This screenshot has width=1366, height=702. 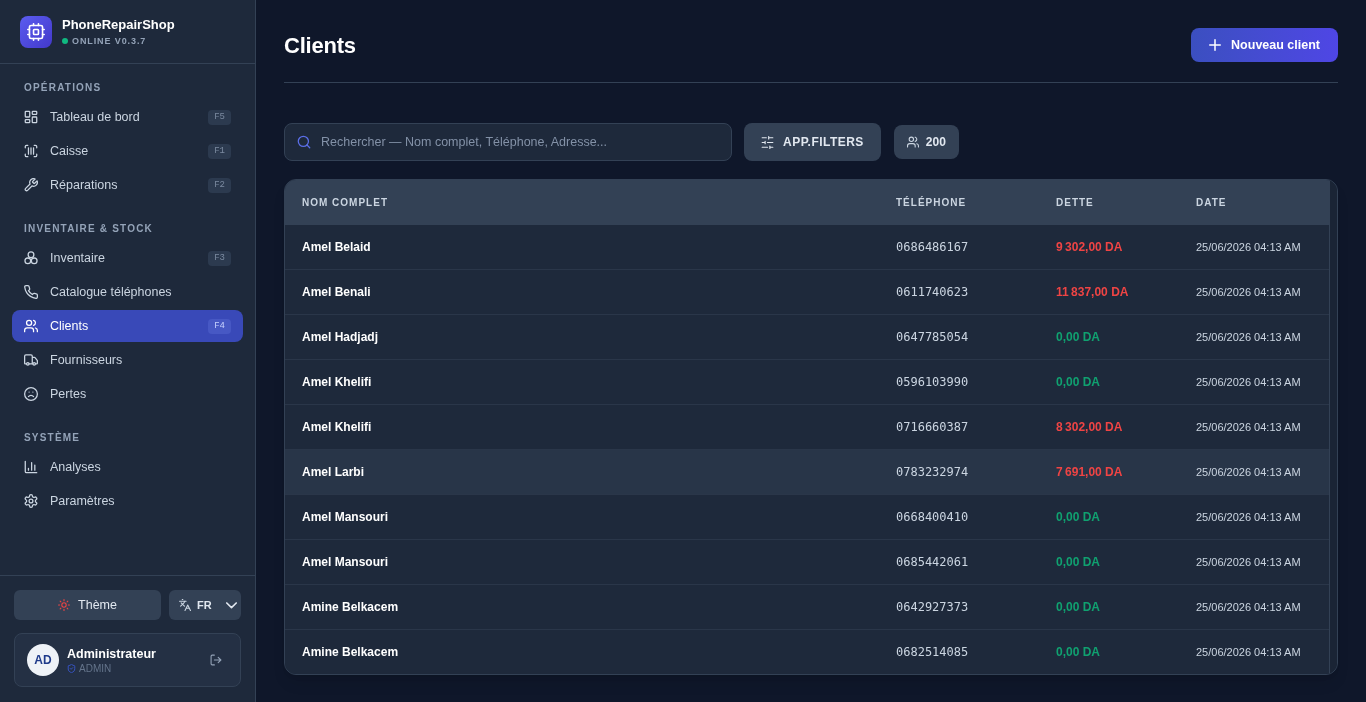 I want to click on wrench-icon, so click(x=31, y=185).